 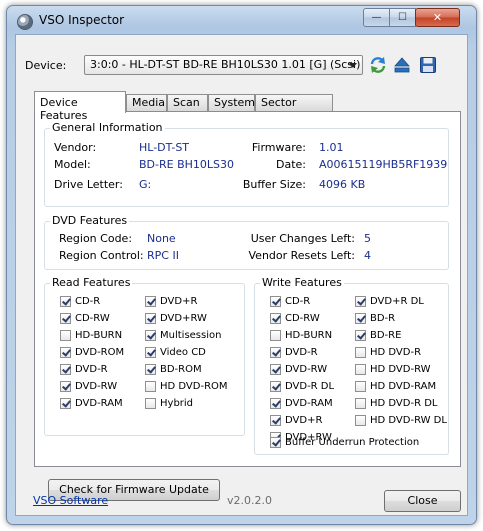 I want to click on tab-media: Media, so click(x=146, y=102).